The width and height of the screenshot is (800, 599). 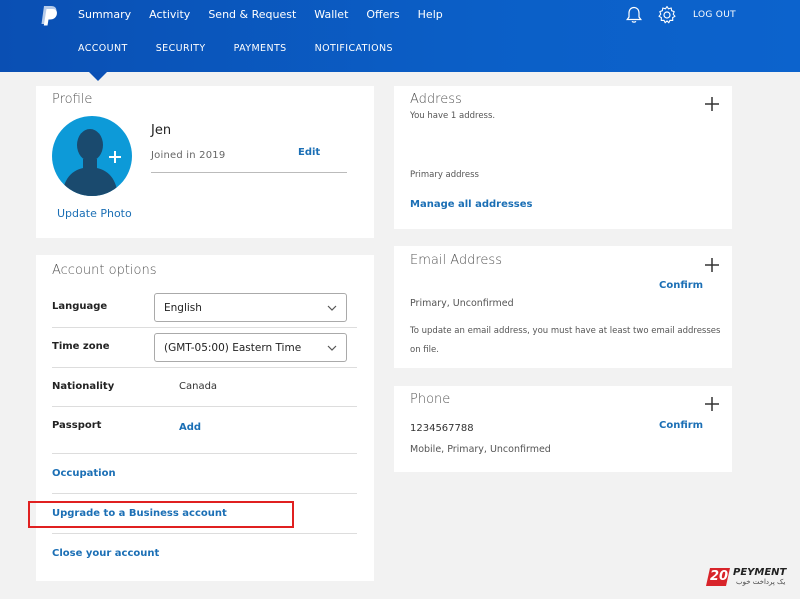 I want to click on add-photo-icon, so click(x=115, y=157).